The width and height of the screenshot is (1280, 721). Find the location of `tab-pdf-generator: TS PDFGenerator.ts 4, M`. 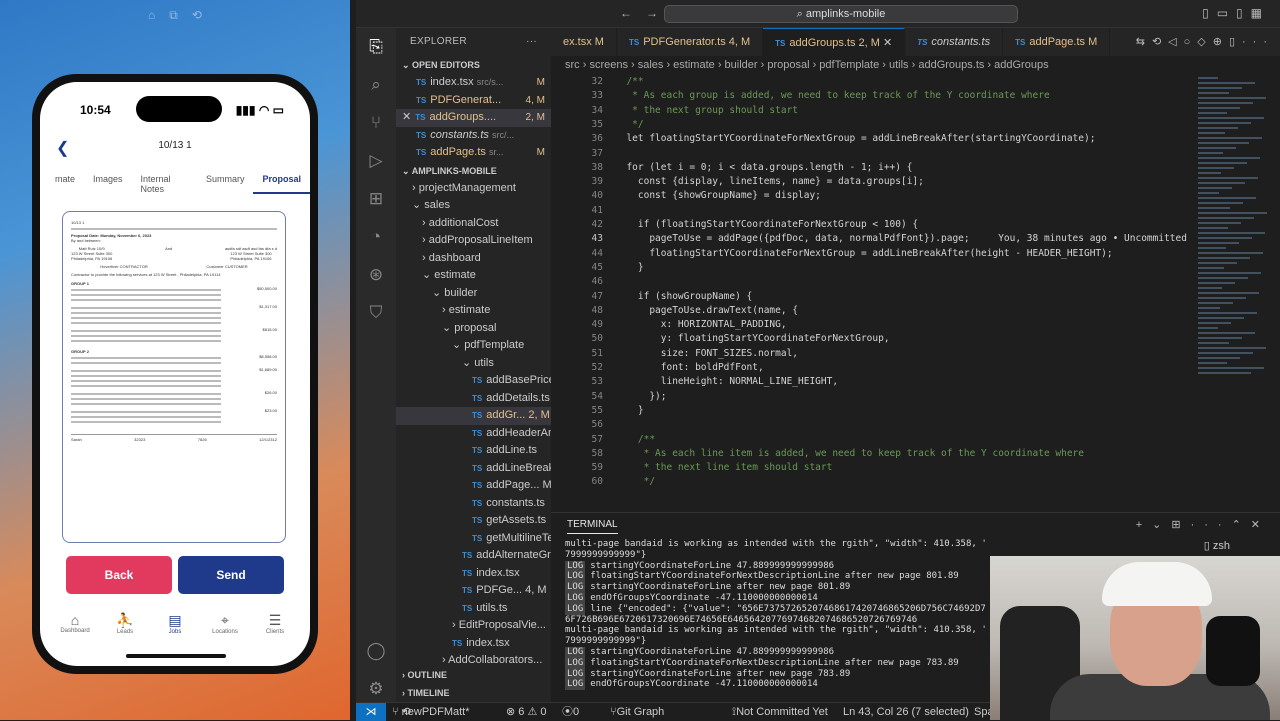

tab-pdf-generator: TS PDFGenerator.ts 4, M is located at coordinates (690, 42).